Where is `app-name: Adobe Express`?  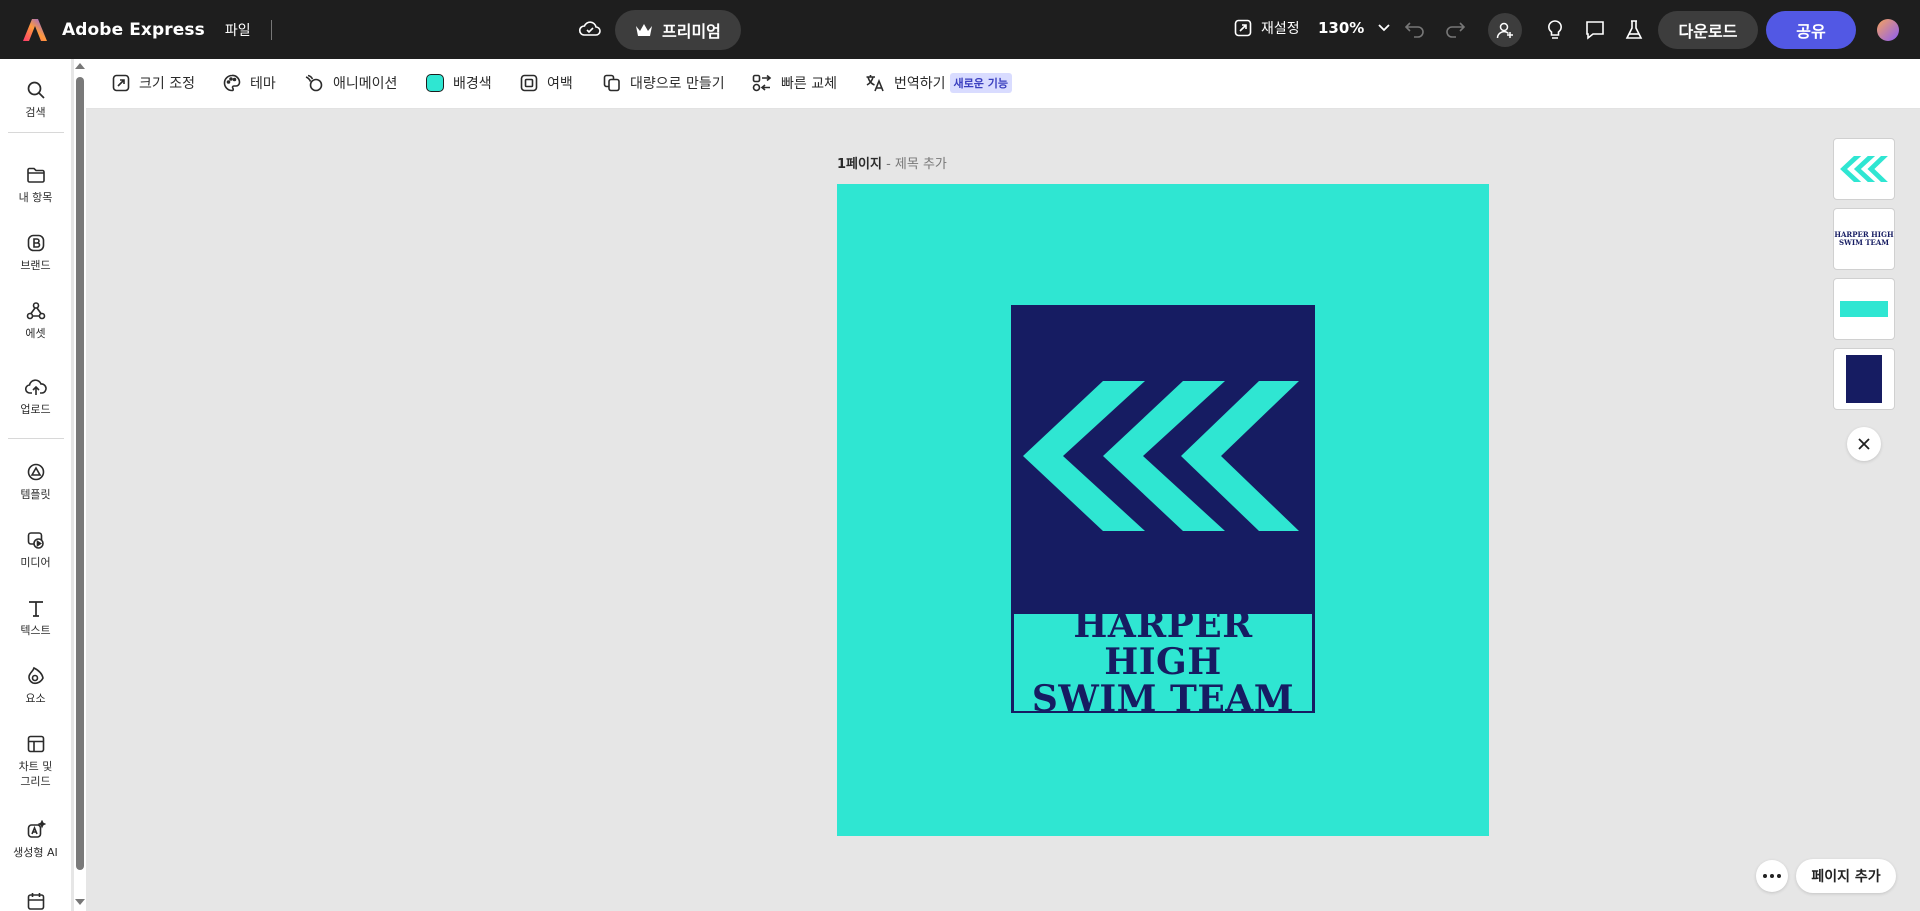
app-name: Adobe Express is located at coordinates (133, 29).